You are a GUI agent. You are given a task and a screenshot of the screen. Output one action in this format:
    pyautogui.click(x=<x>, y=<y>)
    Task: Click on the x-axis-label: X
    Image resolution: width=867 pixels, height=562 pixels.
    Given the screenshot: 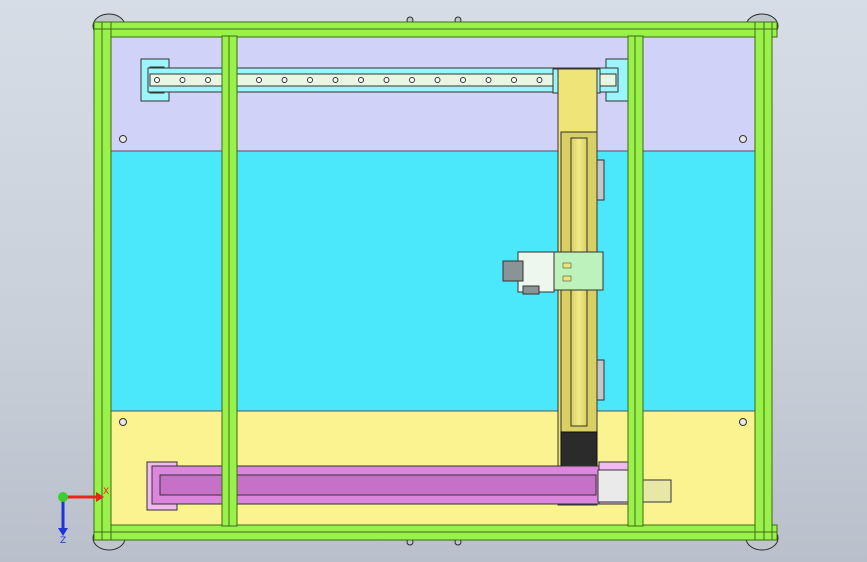 What is the action you would take?
    pyautogui.click(x=106, y=492)
    